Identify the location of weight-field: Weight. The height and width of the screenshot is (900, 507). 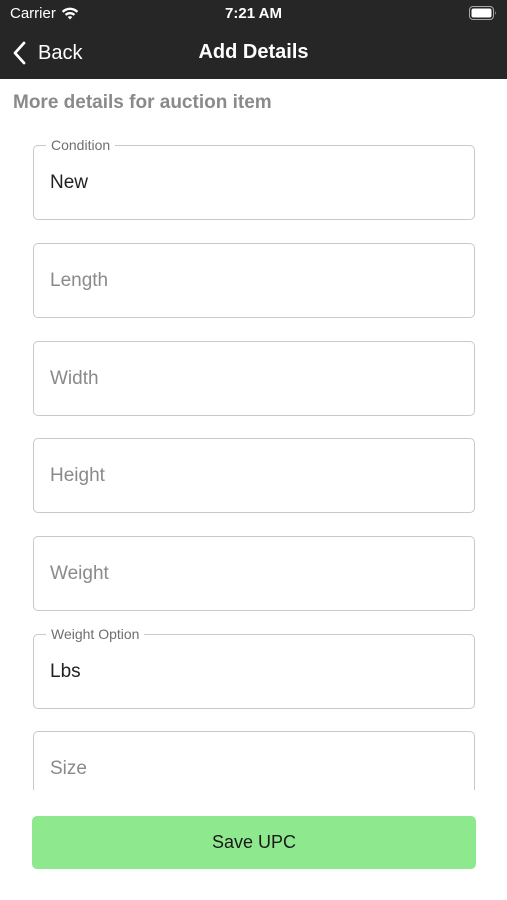
(254, 573).